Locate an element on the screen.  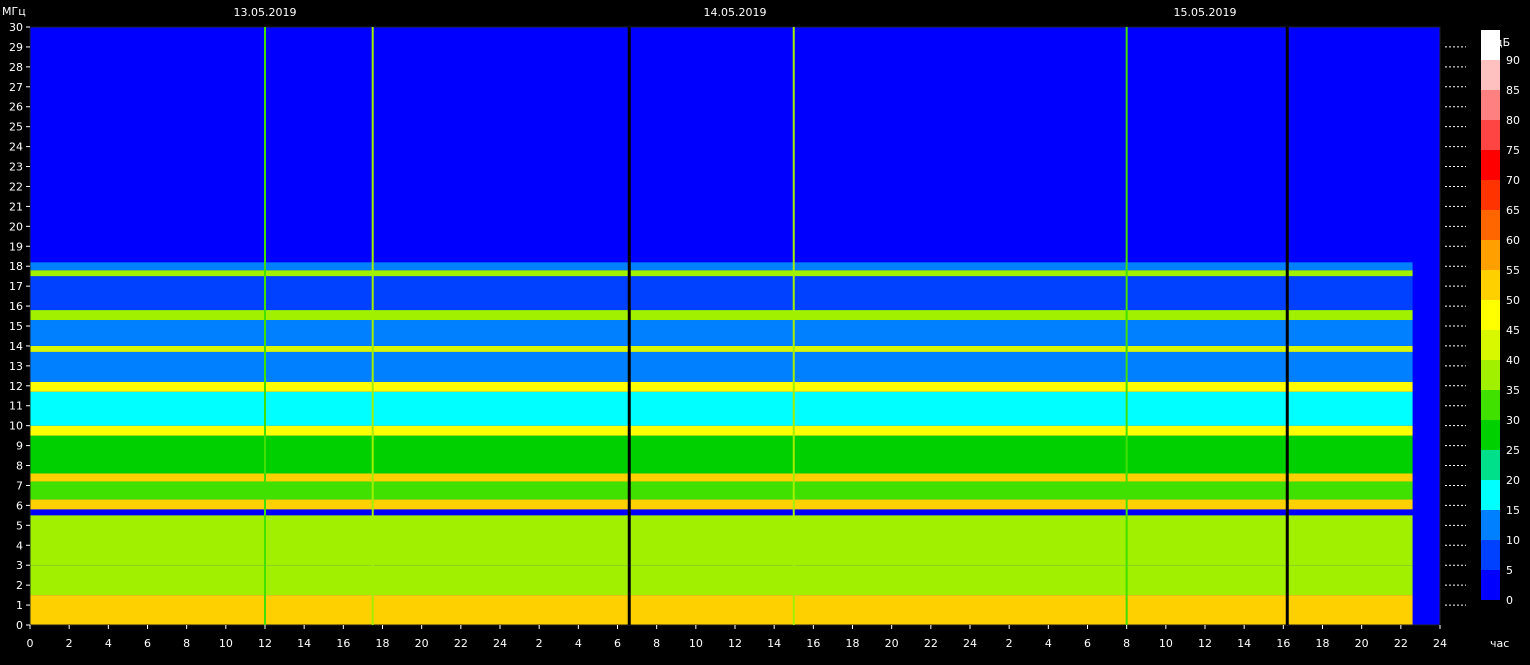
y-tick-label: 27 is located at coordinates (16, 87).